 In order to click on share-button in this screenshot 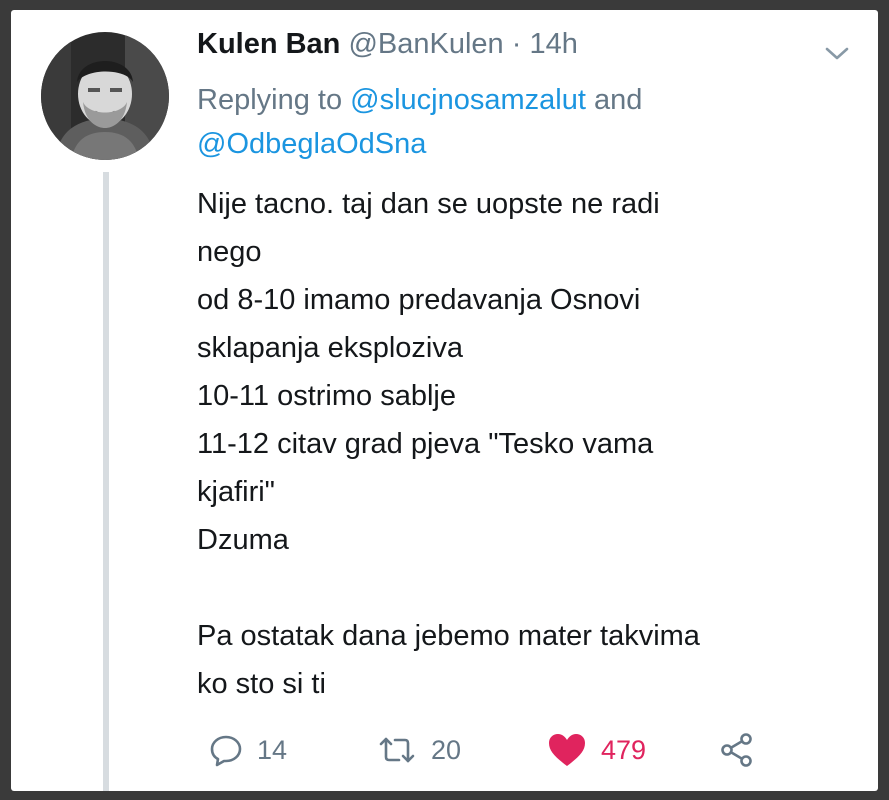, I will do `click(737, 750)`.